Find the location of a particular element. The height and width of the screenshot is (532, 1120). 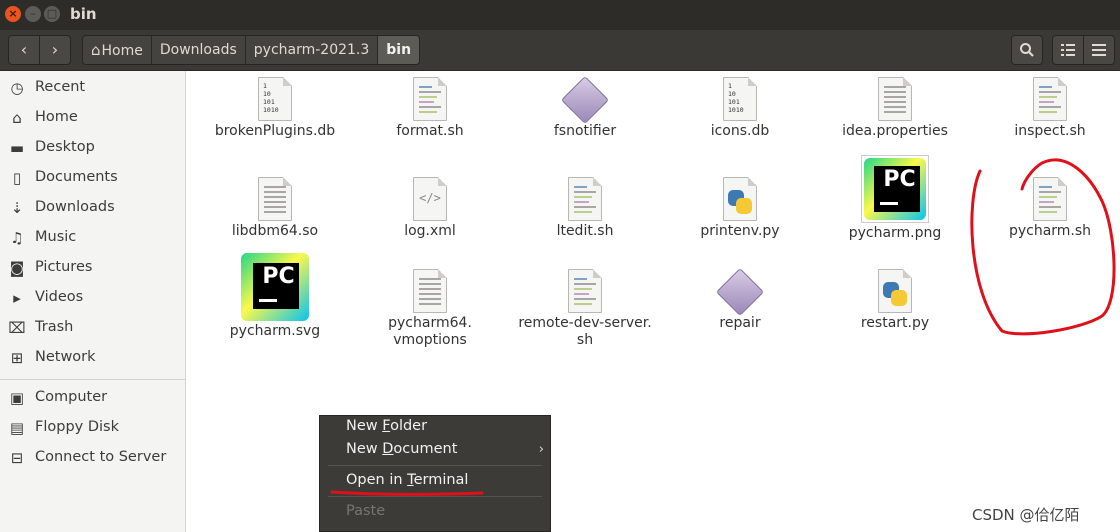

menu-item-paste: Paste is located at coordinates (366, 511).